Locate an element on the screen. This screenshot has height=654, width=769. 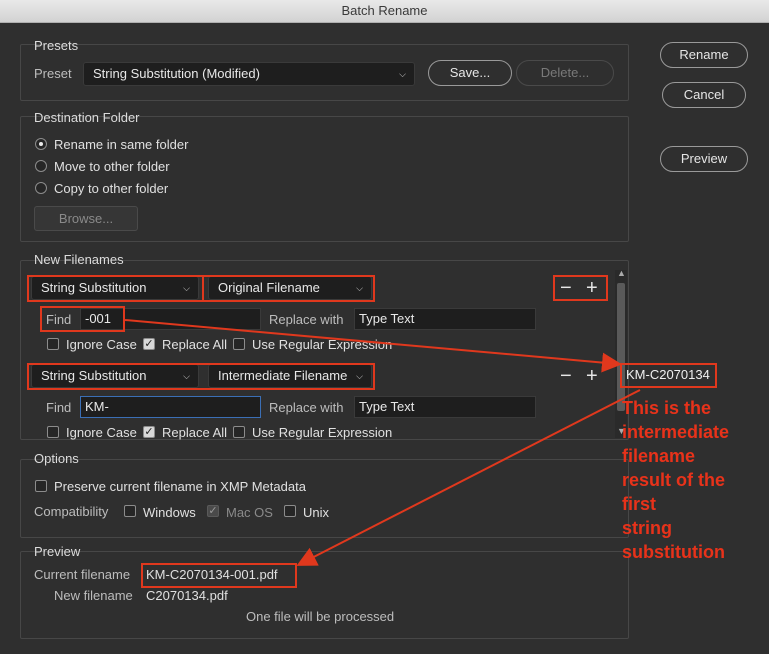
annotation-line: result of the is located at coordinates (674, 480).